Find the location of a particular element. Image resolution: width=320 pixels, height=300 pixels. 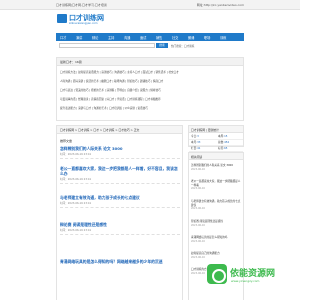

watermark-logo-icon is located at coordinates (217, 274).